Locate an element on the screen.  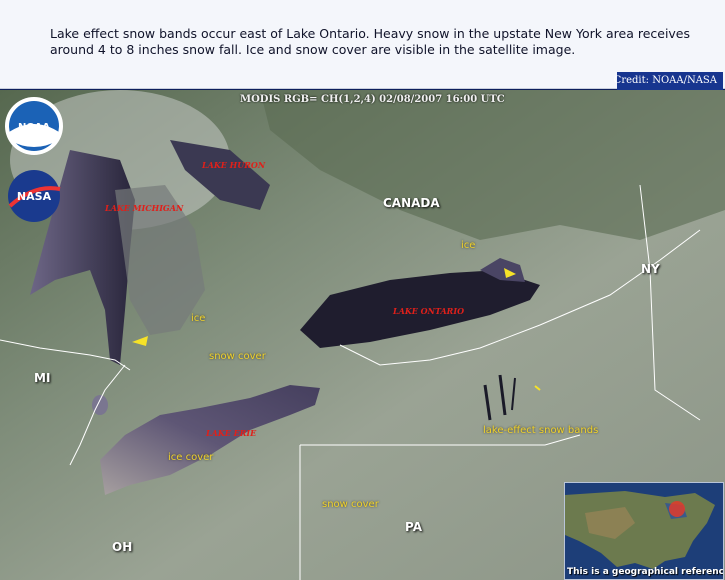
inset-region-marker is located at coordinates (677, 509).